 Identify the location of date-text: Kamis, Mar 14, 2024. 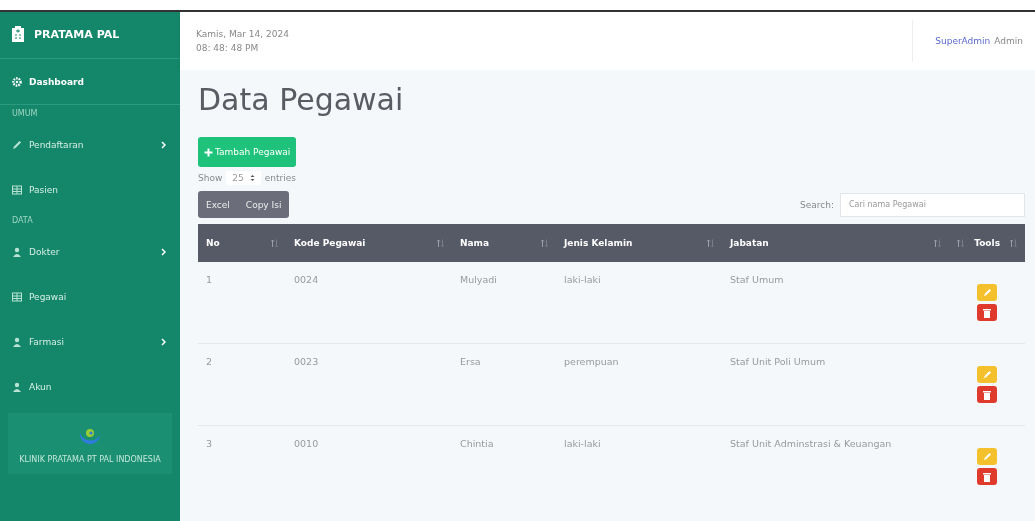
(242, 34).